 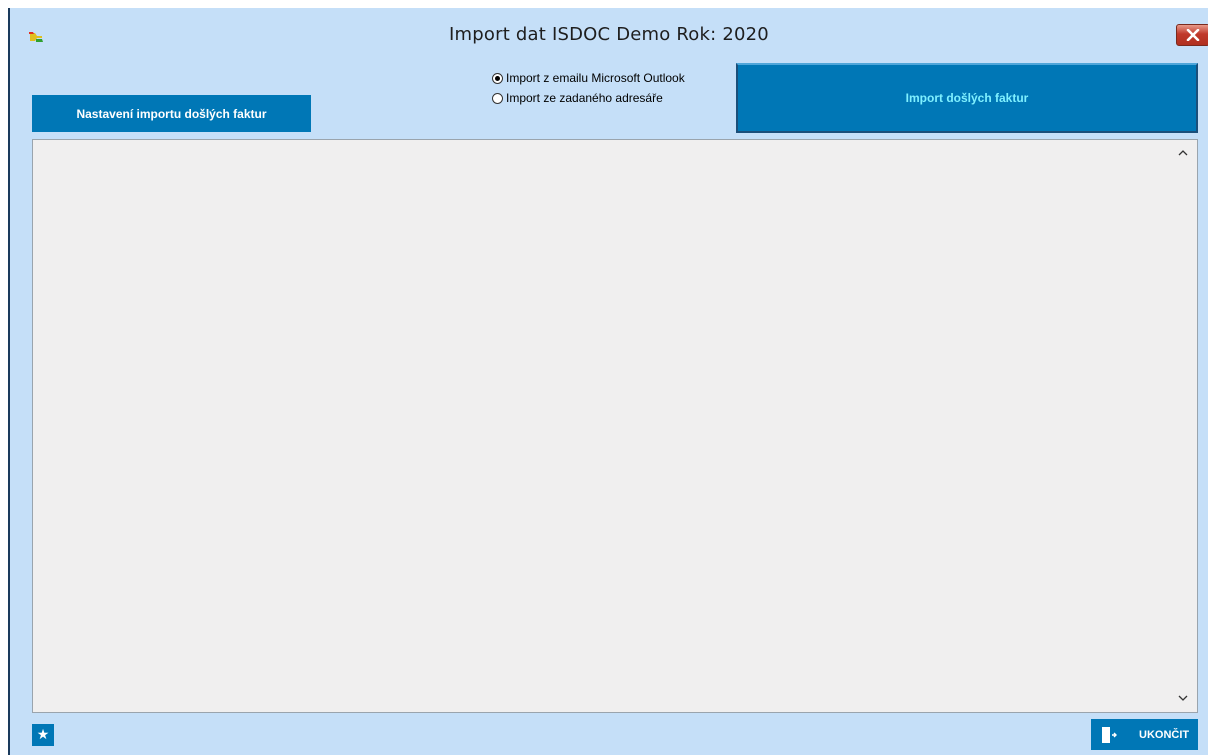 What do you see at coordinates (1183, 152) in the screenshot?
I see `scroll-up-icon` at bounding box center [1183, 152].